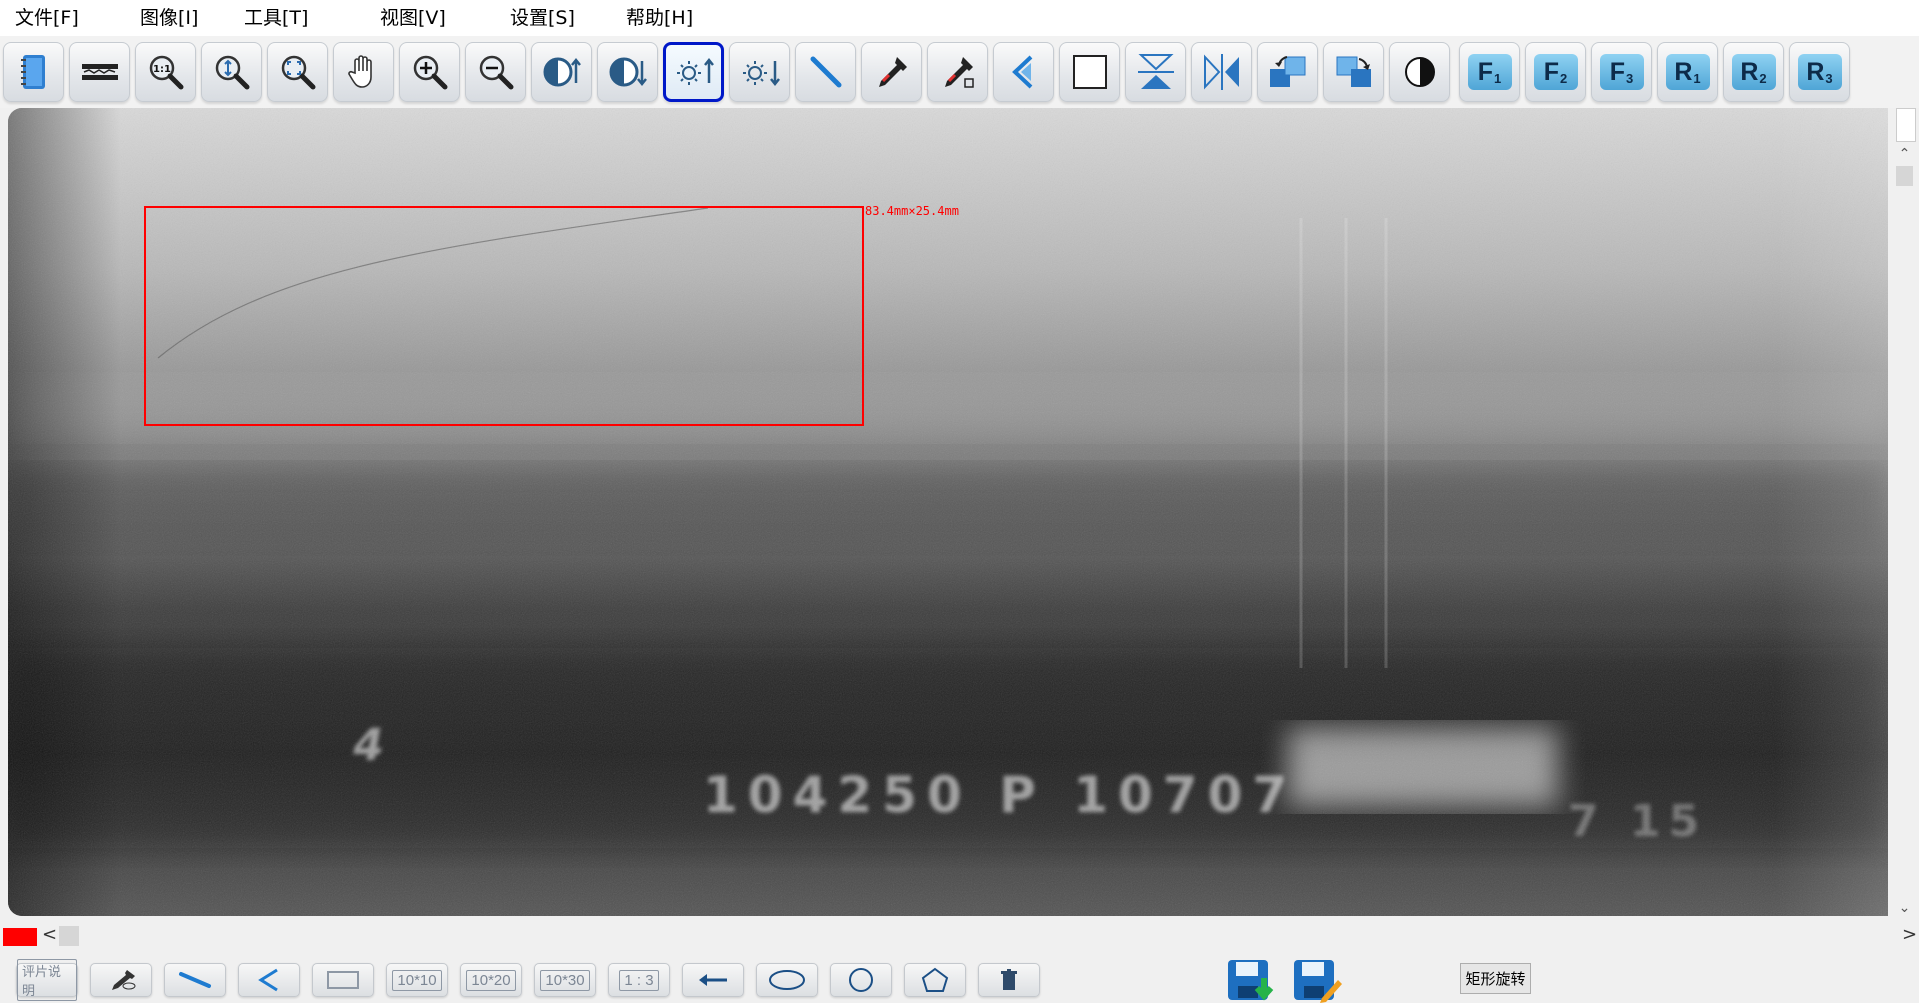 The width and height of the screenshot is (1919, 1003). I want to click on brightness-down-button, so click(759, 72).